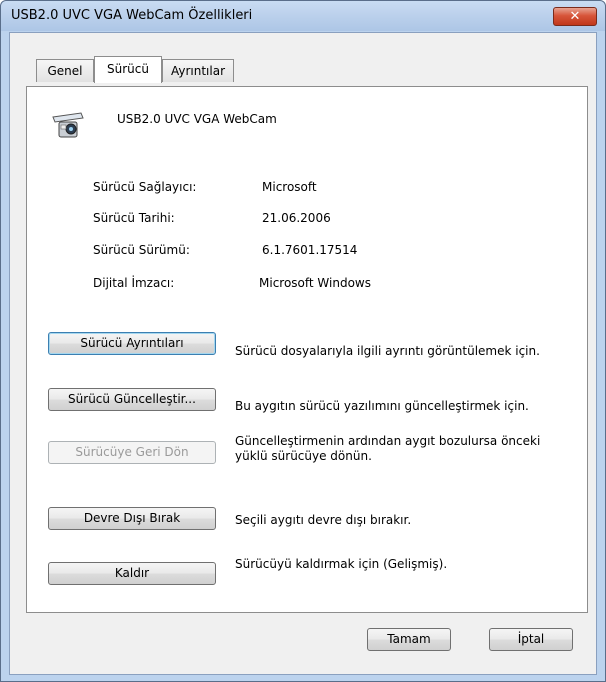 This screenshot has height=682, width=606. What do you see at coordinates (315, 283) in the screenshot?
I see `signer-value: Microsoft Windows` at bounding box center [315, 283].